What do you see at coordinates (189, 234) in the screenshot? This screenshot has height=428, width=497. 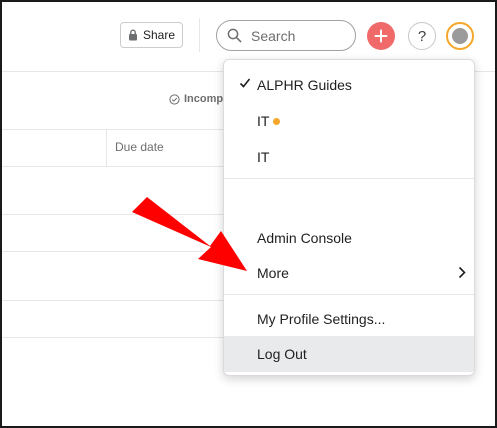 I see `annotation-arrow` at bounding box center [189, 234].